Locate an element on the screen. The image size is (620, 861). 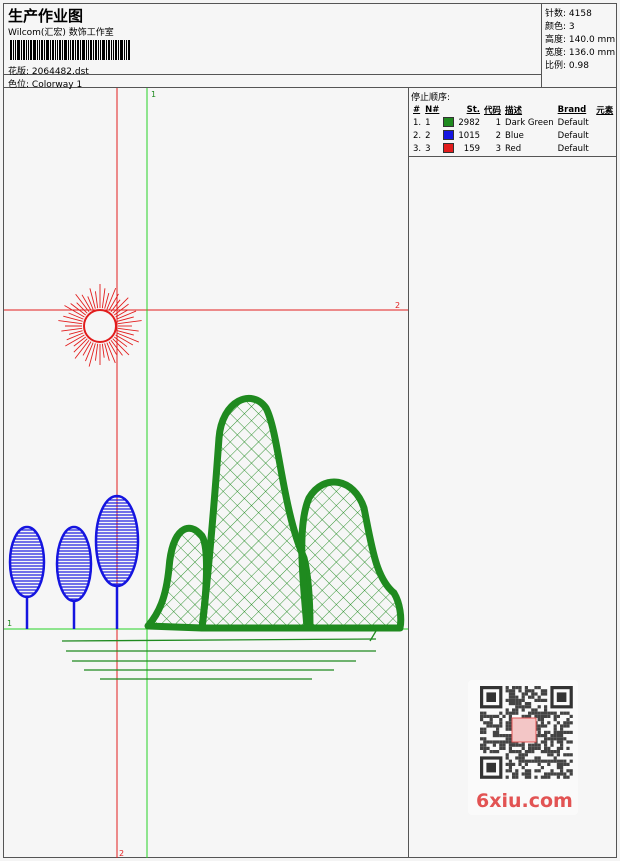
barcode-icon is located at coordinates (77, 50).